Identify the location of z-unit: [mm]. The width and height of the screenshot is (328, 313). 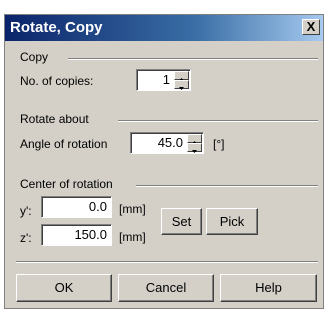
(132, 237).